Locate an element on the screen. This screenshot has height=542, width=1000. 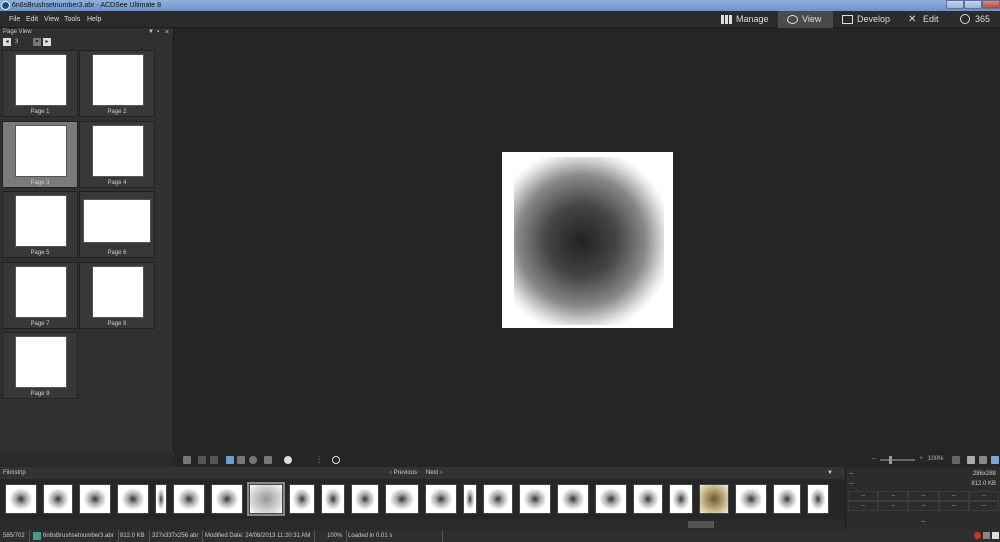
page-thumbnail: Page 2 is located at coordinates (117, 83).